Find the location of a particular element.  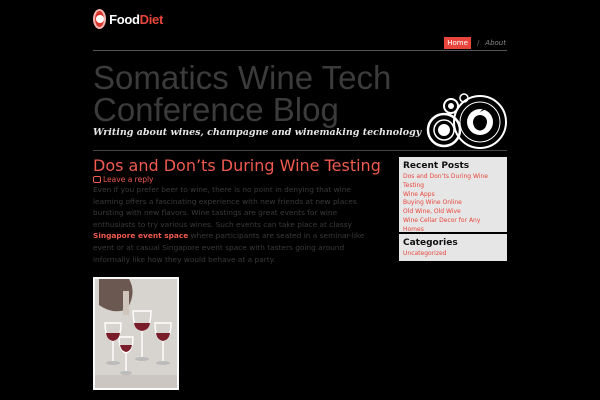

header-divider is located at coordinates (300, 50).